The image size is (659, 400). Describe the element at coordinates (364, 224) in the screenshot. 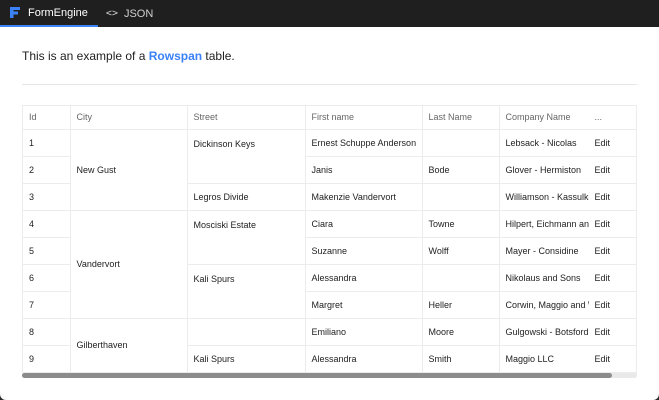

I see `cell-first-name: Ciara` at that location.